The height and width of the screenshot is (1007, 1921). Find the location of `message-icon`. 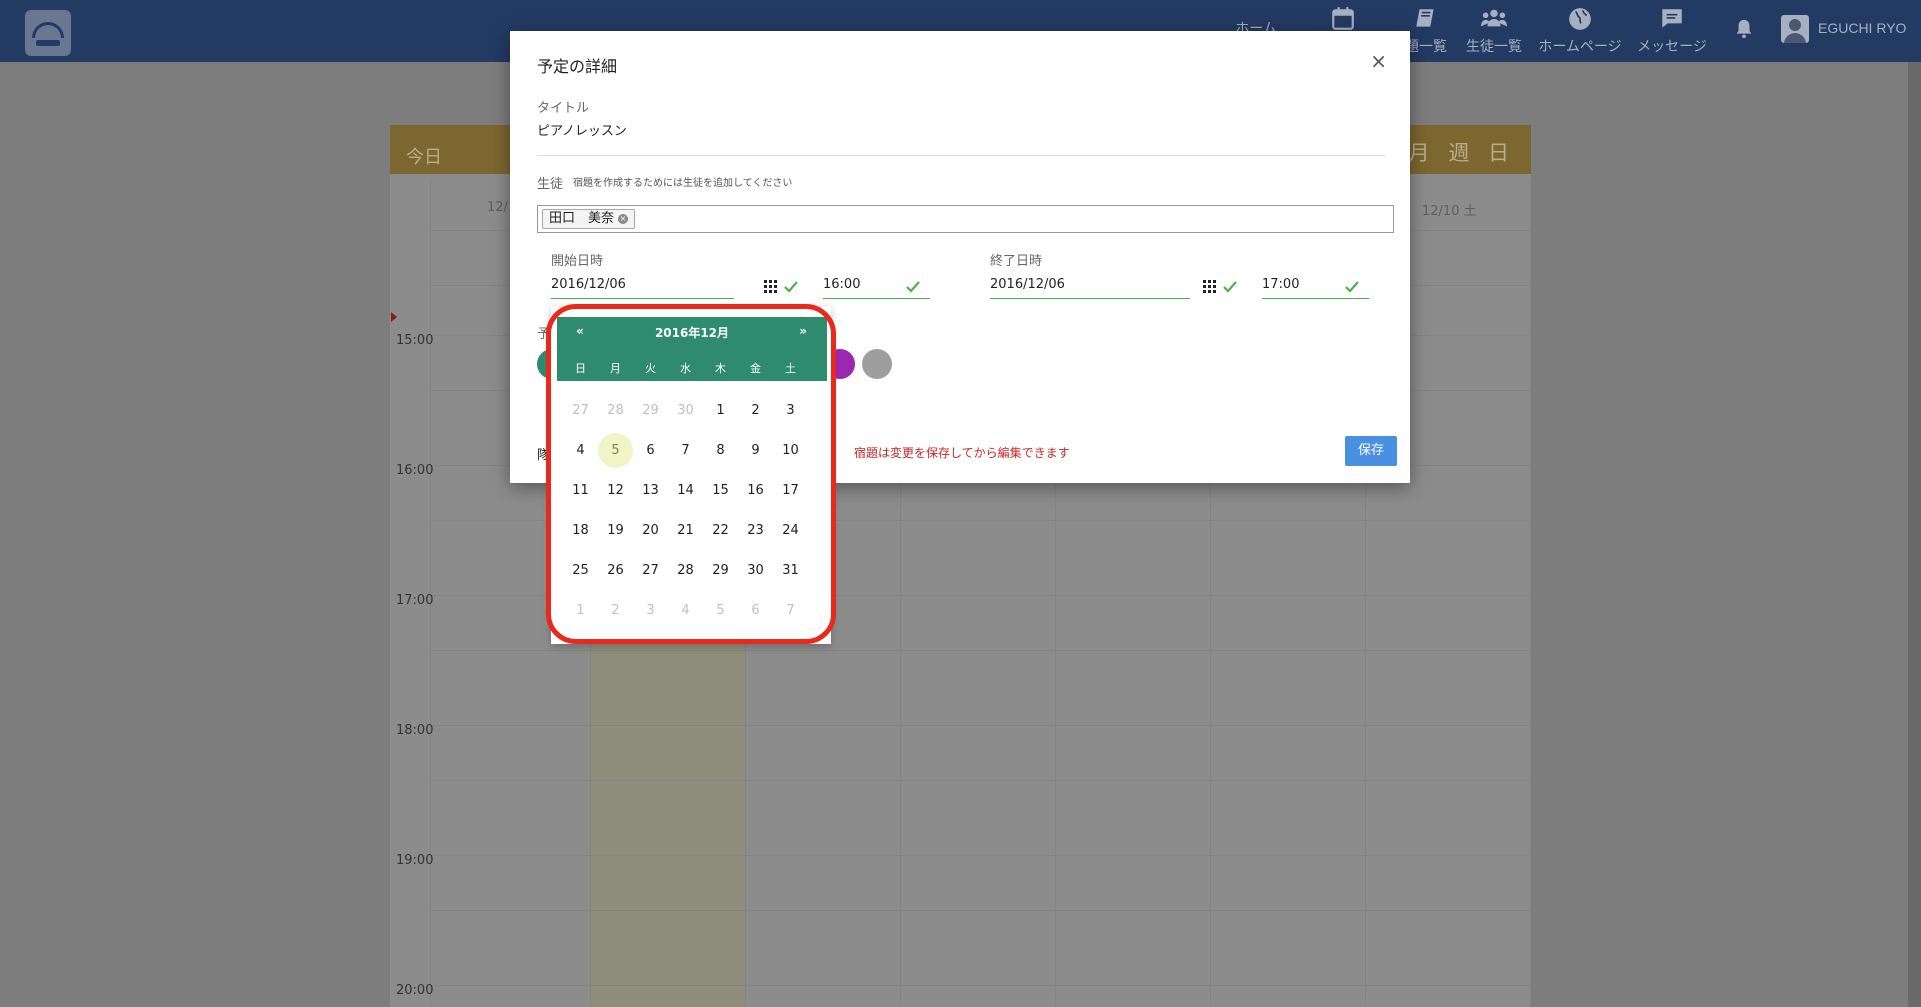

message-icon is located at coordinates (1672, 18).